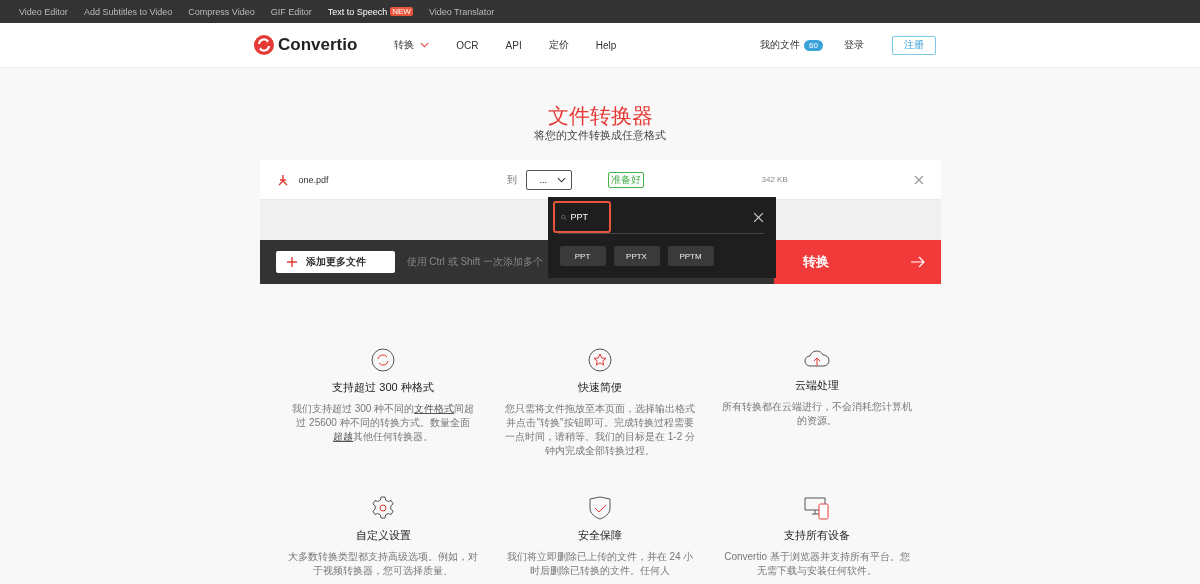 This screenshot has width=1200, height=584. Describe the element at coordinates (813, 45) in the screenshot. I see `file-count-badge: 60` at that location.